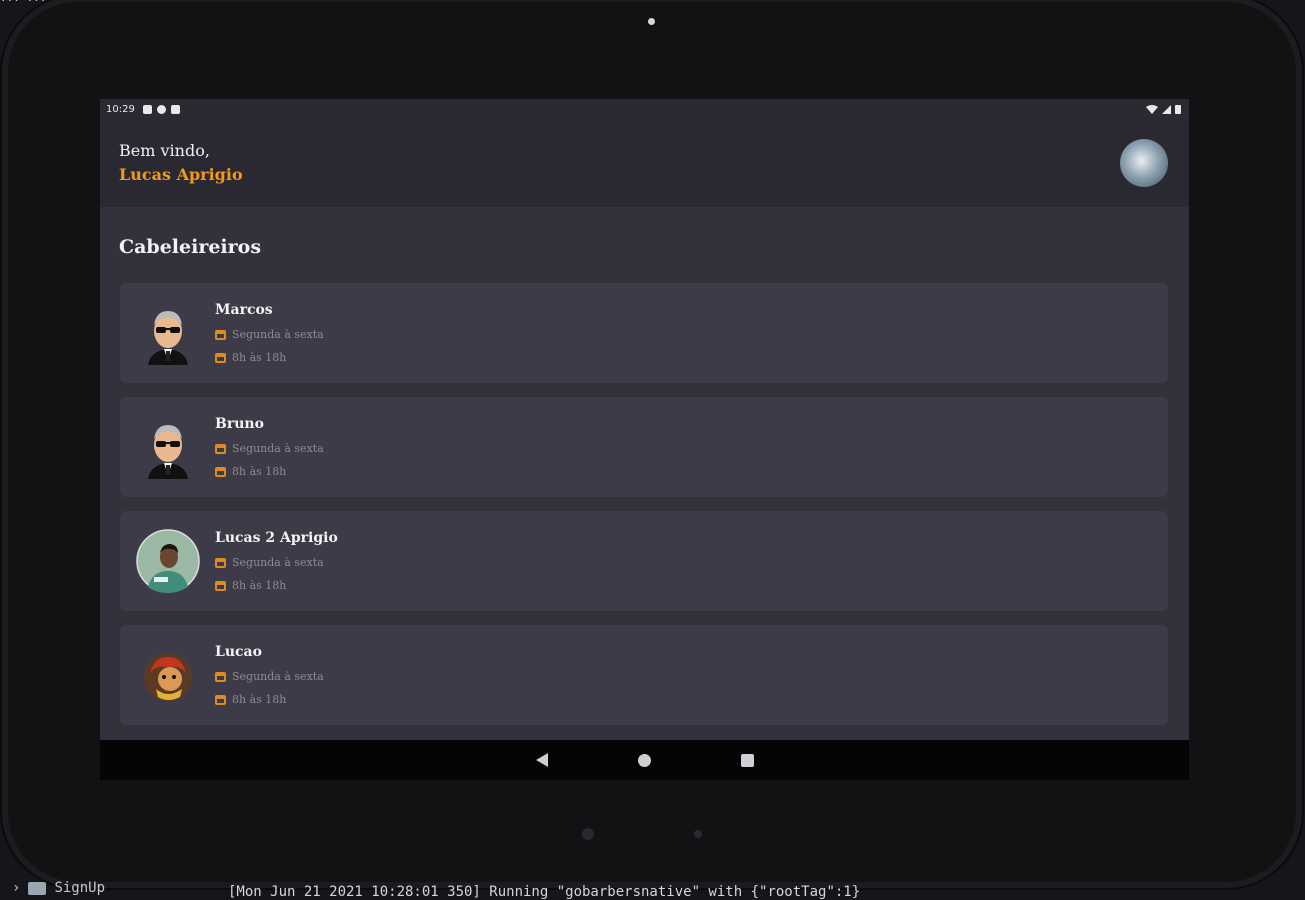  Describe the element at coordinates (644, 163) in the screenshot. I see `app-header: Bem vindo, Lucas Aprigio` at that location.